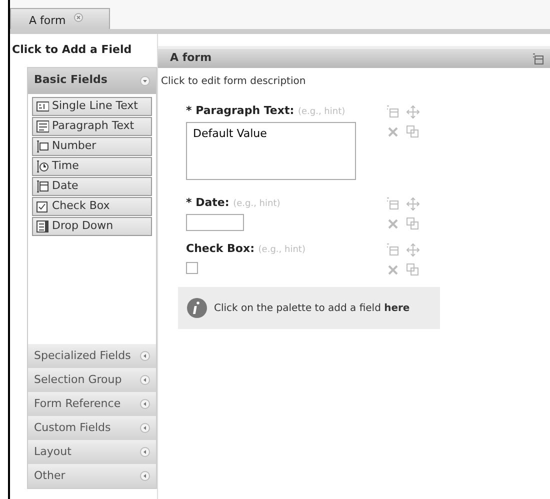  Describe the element at coordinates (92, 166) in the screenshot. I see `palette-item: Time` at that location.